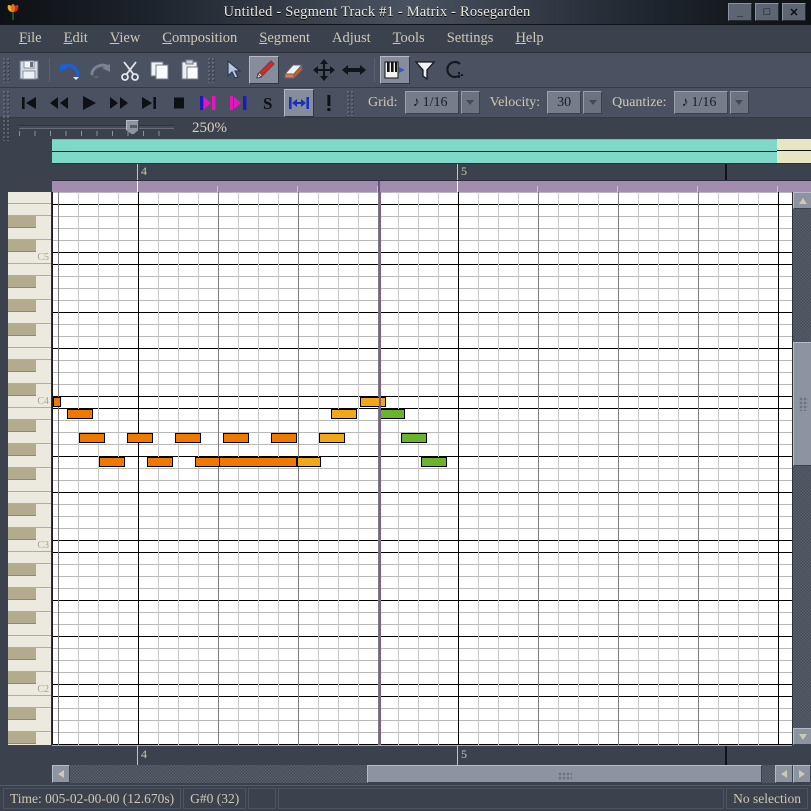  What do you see at coordinates (190, 70) in the screenshot?
I see `paste-button` at bounding box center [190, 70].